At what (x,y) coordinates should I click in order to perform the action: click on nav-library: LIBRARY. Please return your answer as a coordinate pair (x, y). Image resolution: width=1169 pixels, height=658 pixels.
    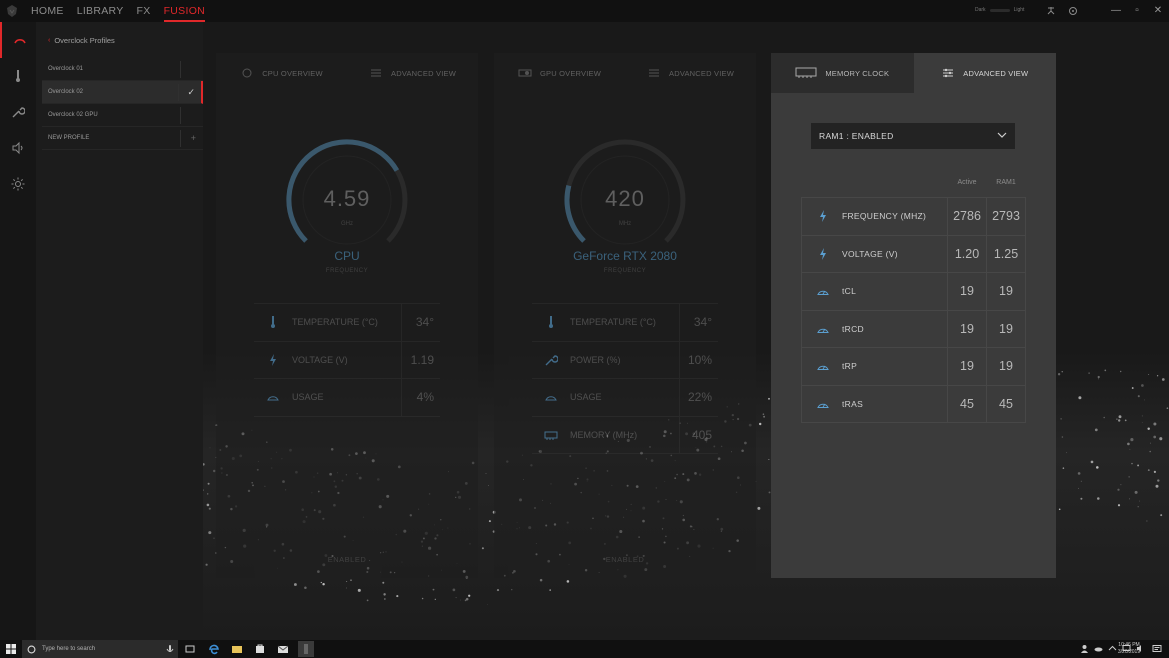
    Looking at the image, I should click on (100, 11).